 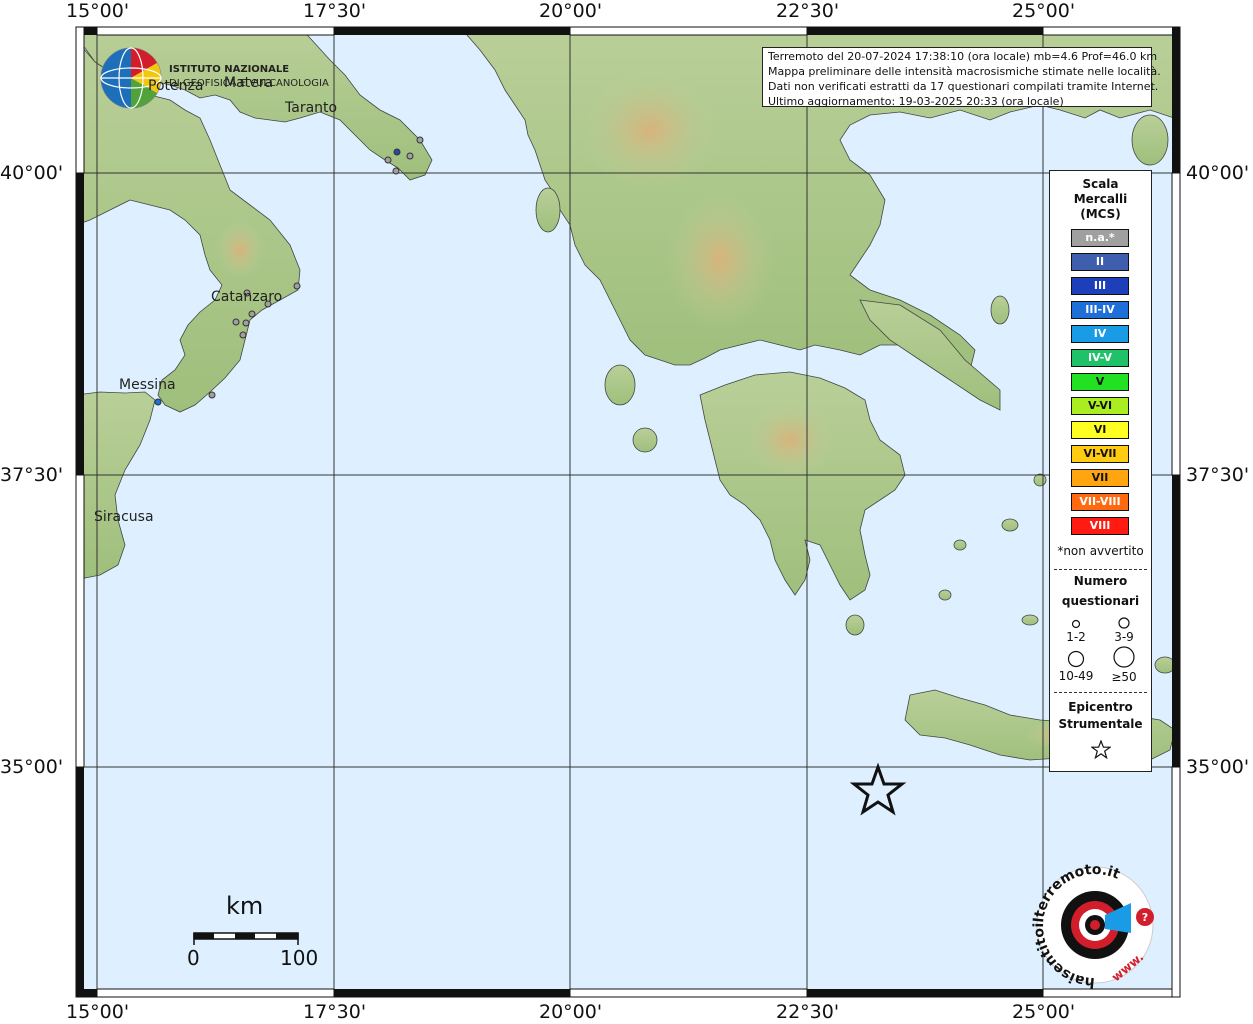 I want to click on size-symbol-xlarge, so click(x=1124, y=657).